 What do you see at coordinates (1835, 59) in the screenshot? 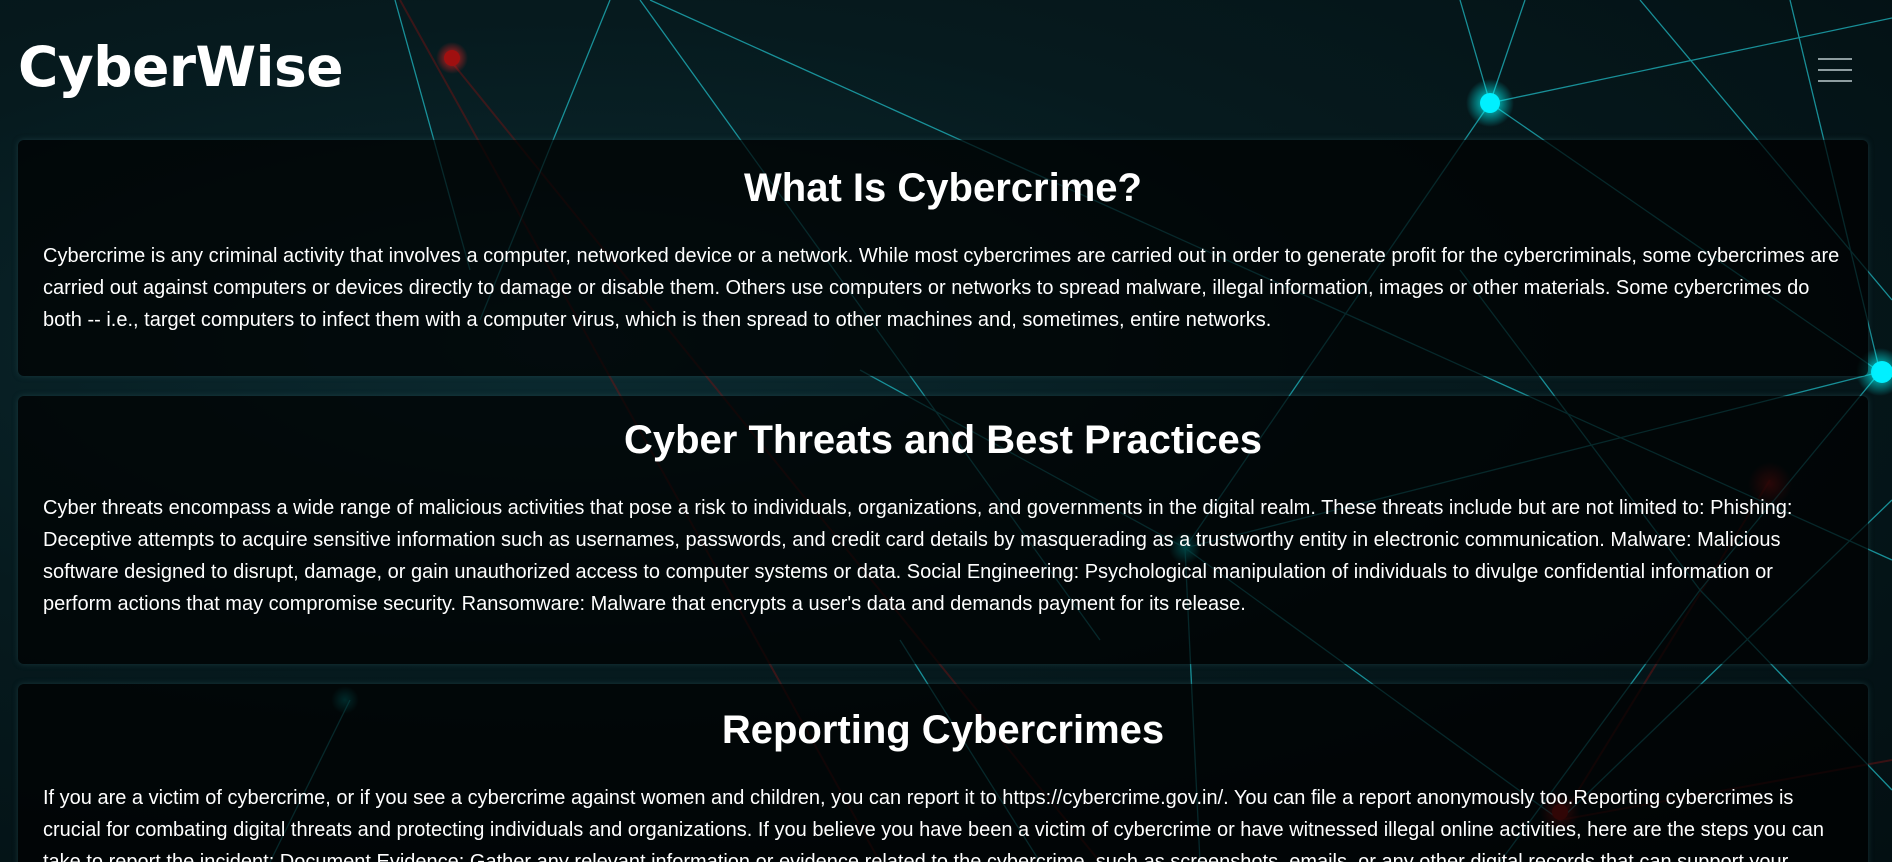
I see `menu-bar-top` at bounding box center [1835, 59].